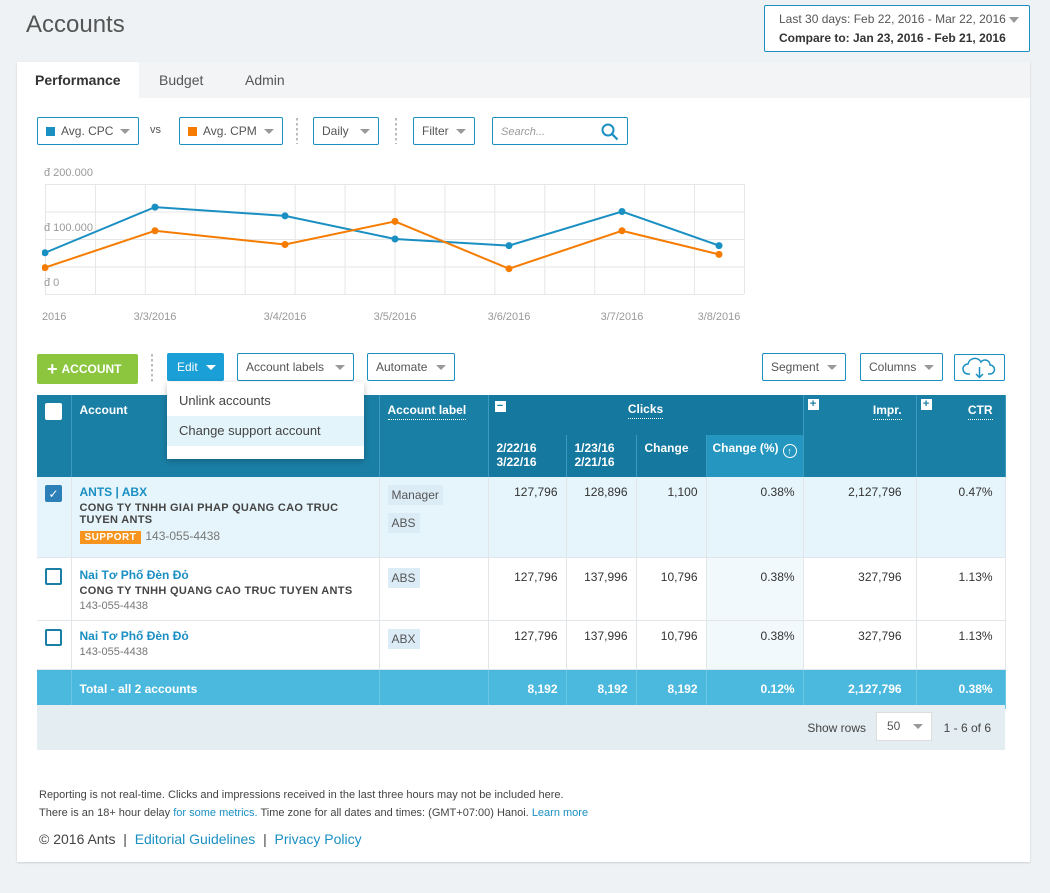 Image resolution: width=1050 pixels, height=893 pixels. Describe the element at coordinates (77, 839) in the screenshot. I see `copyright: © 2016 Ants` at that location.